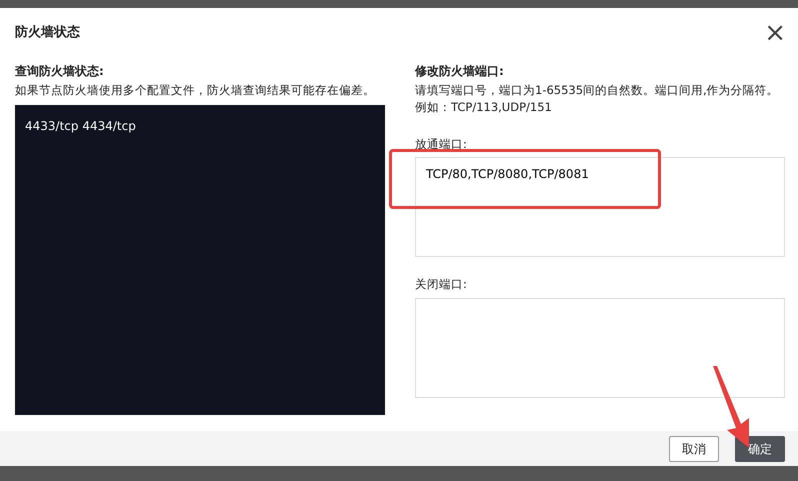  Describe the element at coordinates (775, 33) in the screenshot. I see `close-button: ×` at that location.